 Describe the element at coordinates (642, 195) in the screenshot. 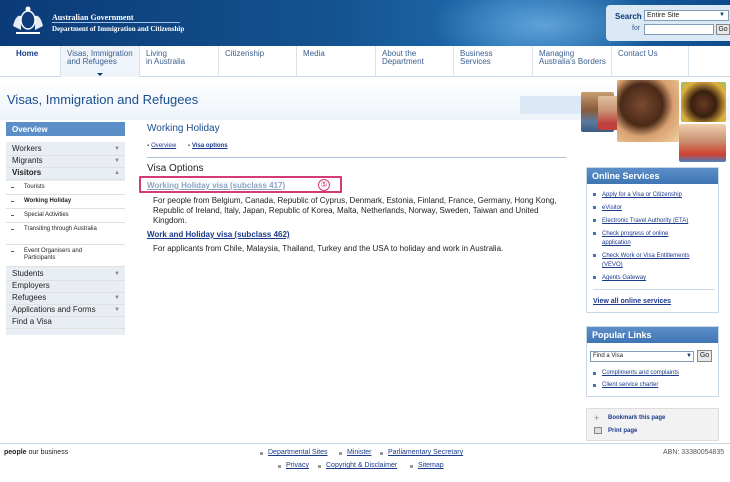

I see `link-apply-visa: Apply for a Visa or Citizenship` at that location.